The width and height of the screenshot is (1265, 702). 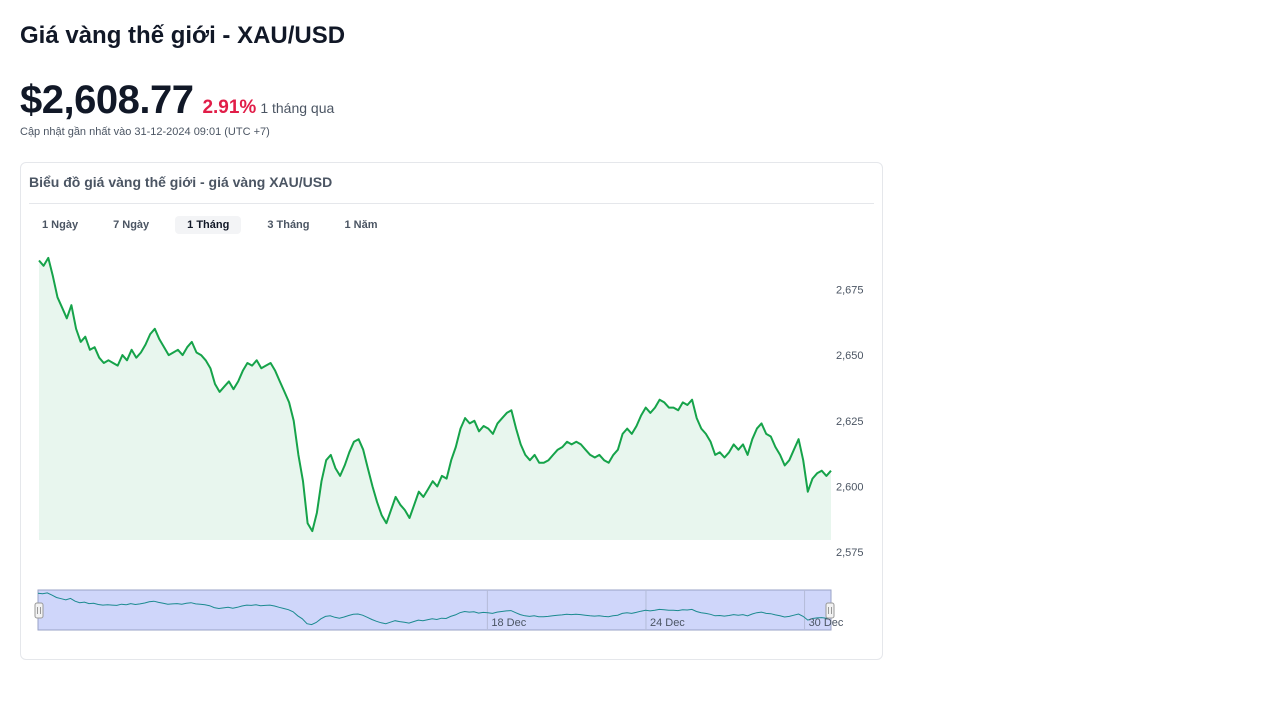 What do you see at coordinates (850, 553) in the screenshot?
I see `y-tick-label: 2,575` at bounding box center [850, 553].